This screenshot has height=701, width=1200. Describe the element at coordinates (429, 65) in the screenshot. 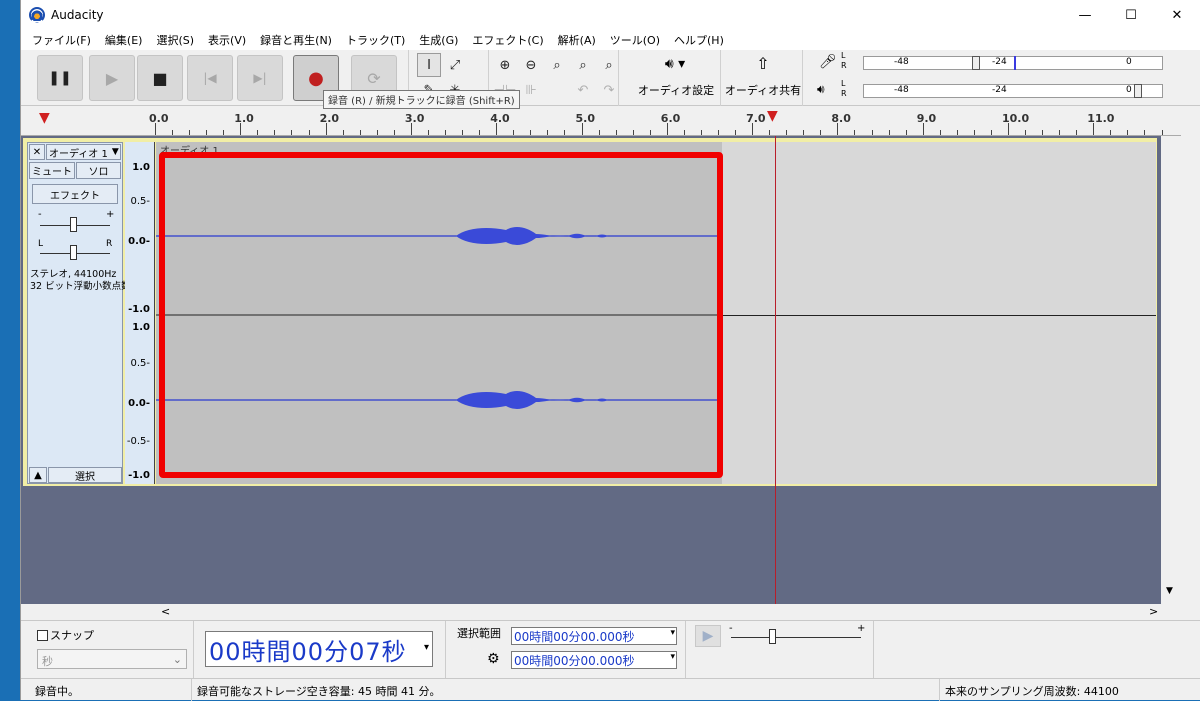

I see `selection-tool-icon: I` at that location.